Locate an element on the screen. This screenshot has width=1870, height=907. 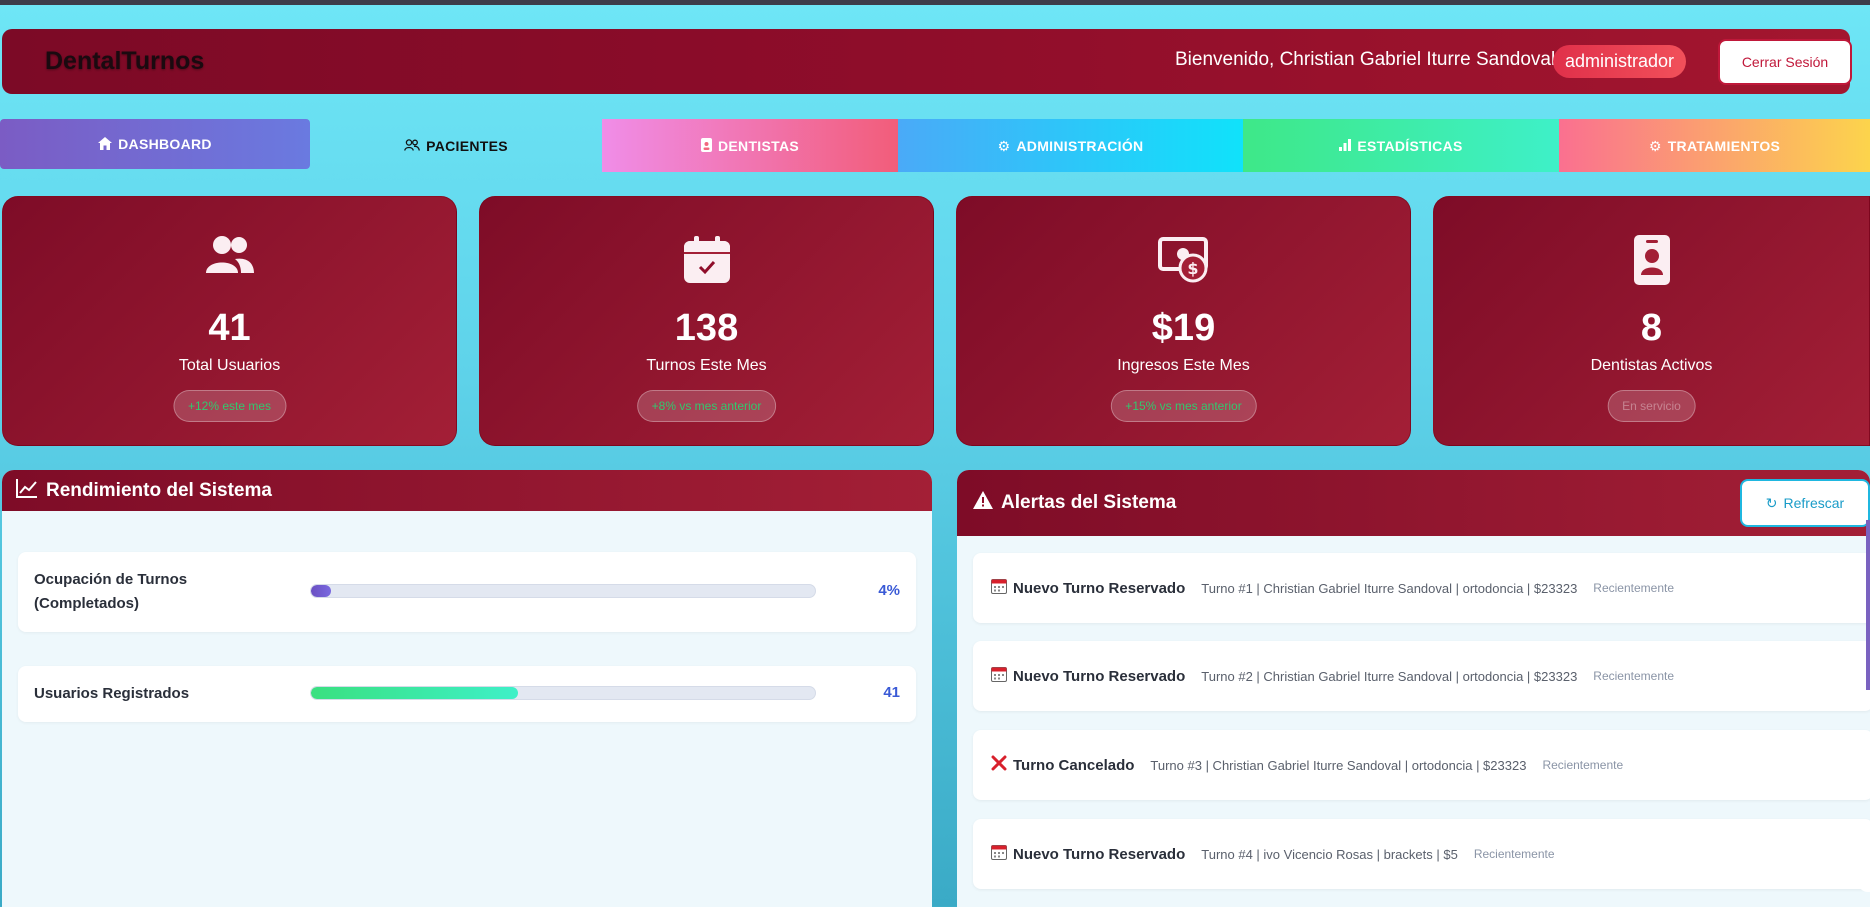
stat-value: 8 is located at coordinates (1651, 328).